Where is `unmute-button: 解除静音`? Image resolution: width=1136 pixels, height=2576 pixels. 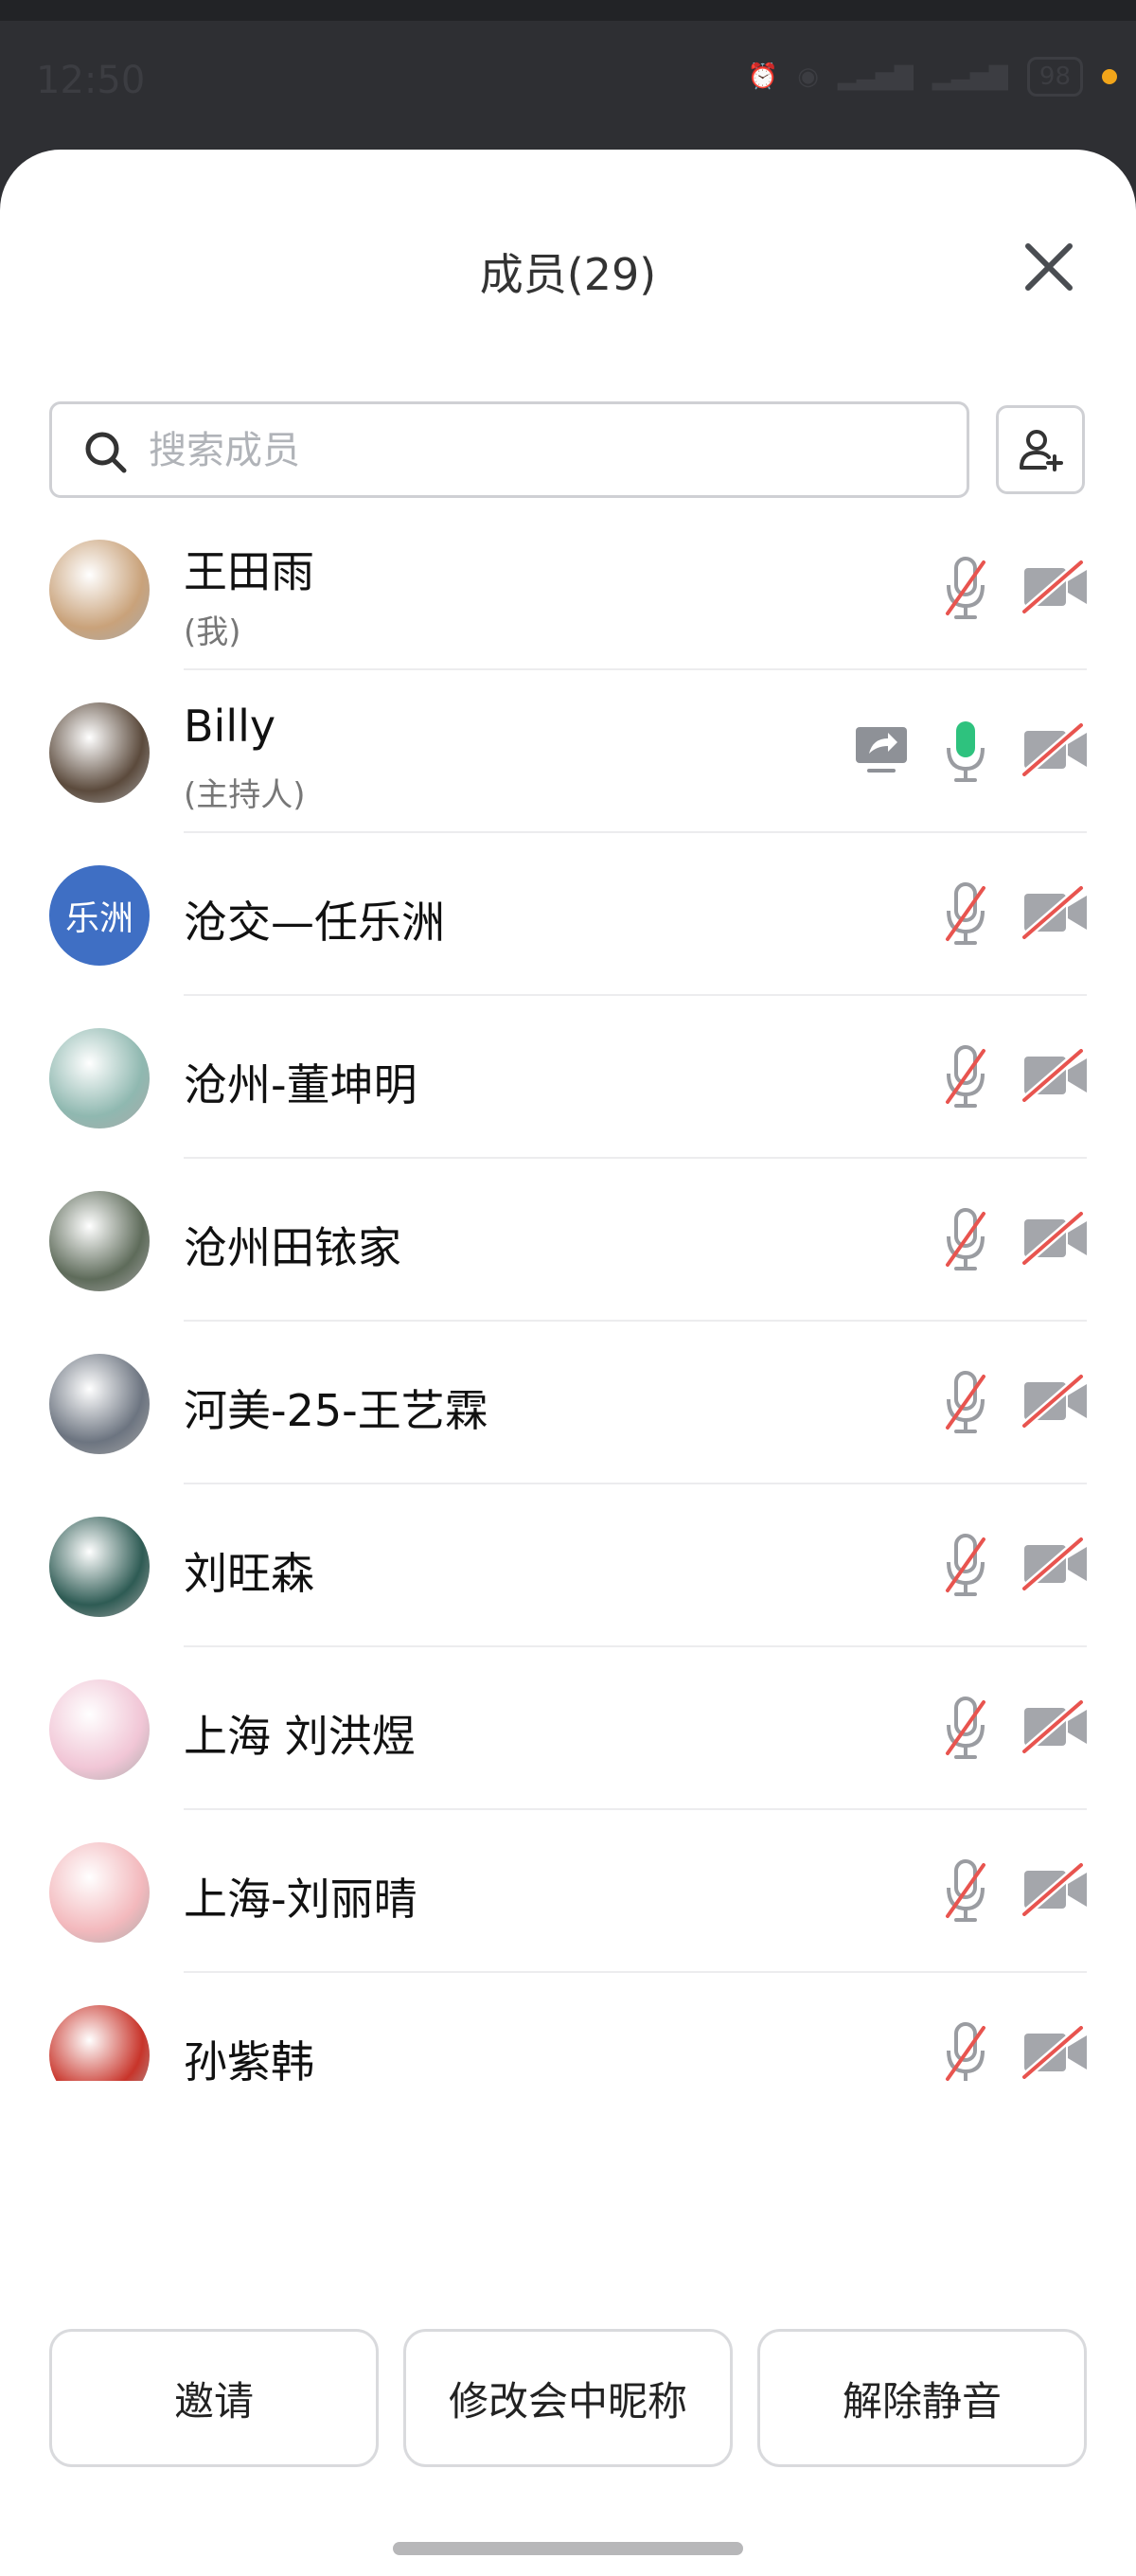
unmute-button: 解除静音 is located at coordinates (922, 2398).